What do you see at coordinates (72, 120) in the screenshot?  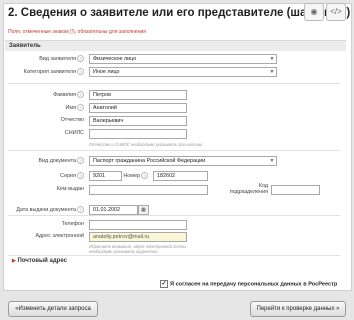 I see `middle-name-label: Отчество` at bounding box center [72, 120].